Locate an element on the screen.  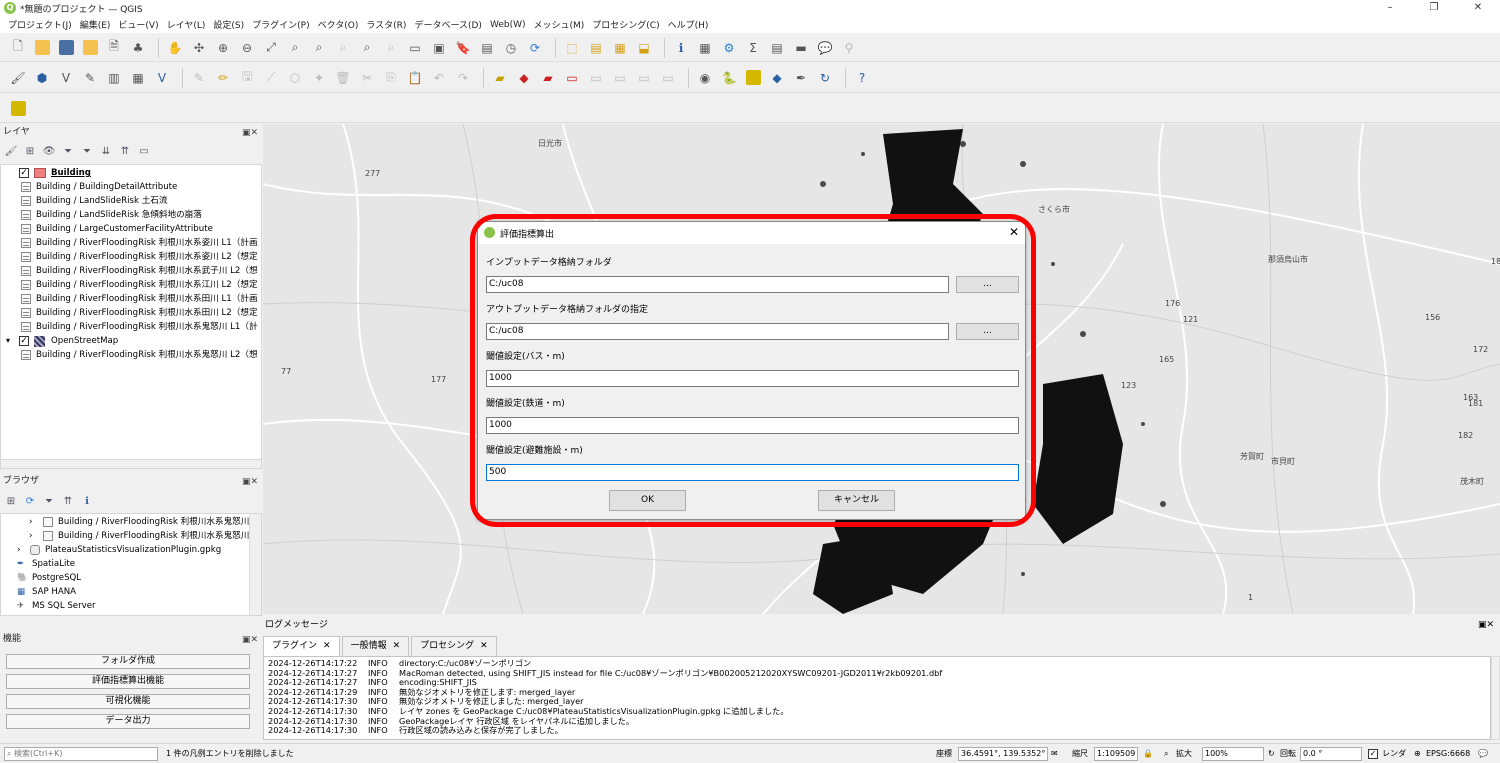
messages-icon: 💬 is located at coordinates (1483, 753).